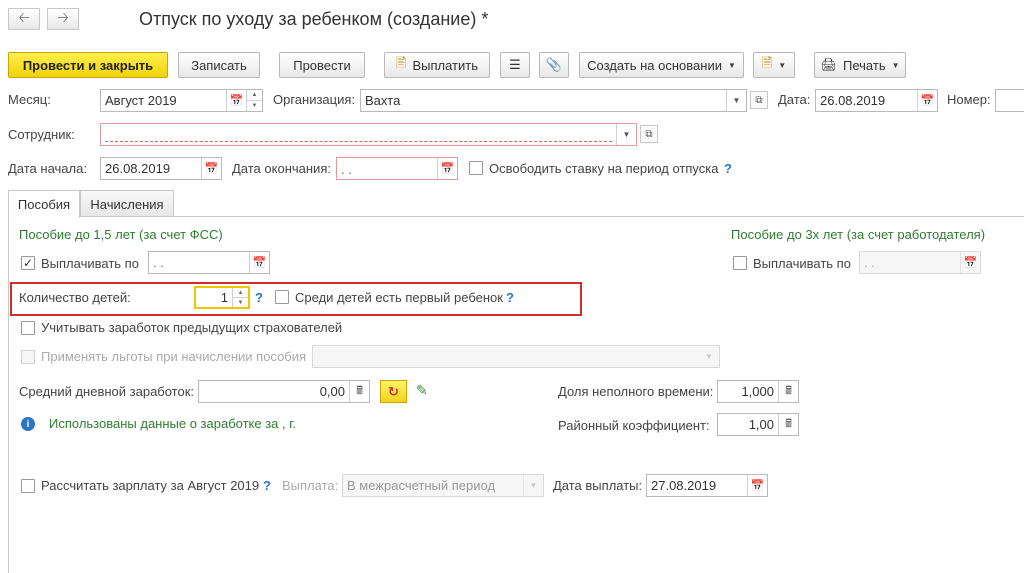 Image resolution: width=1024 pixels, height=573 pixels. Describe the element at coordinates (869, 262) in the screenshot. I see `pay-until-3y-value: . .` at that location.